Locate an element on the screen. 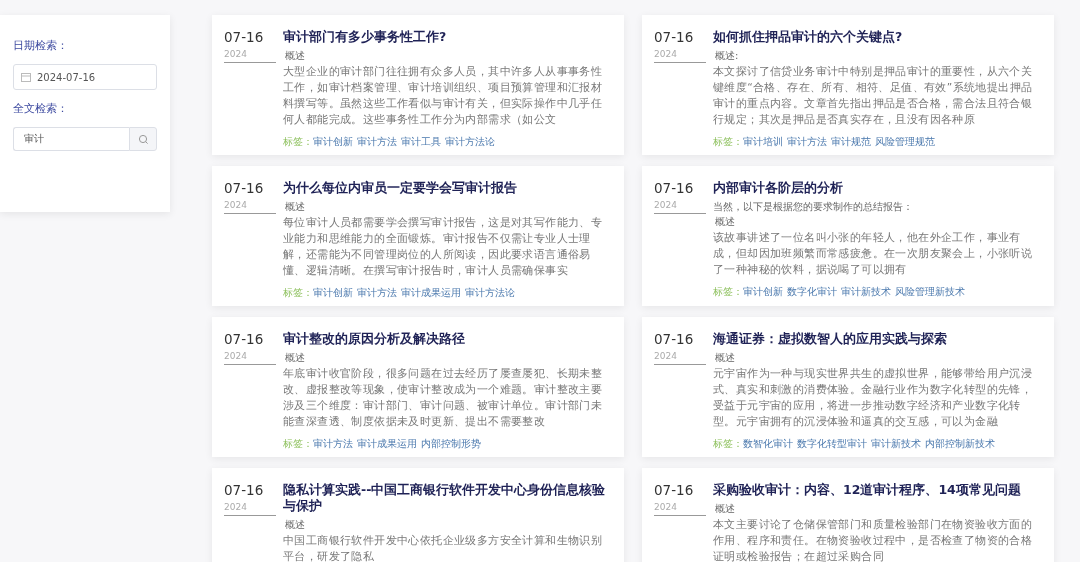  tag-link: 审计工具 is located at coordinates (421, 142).